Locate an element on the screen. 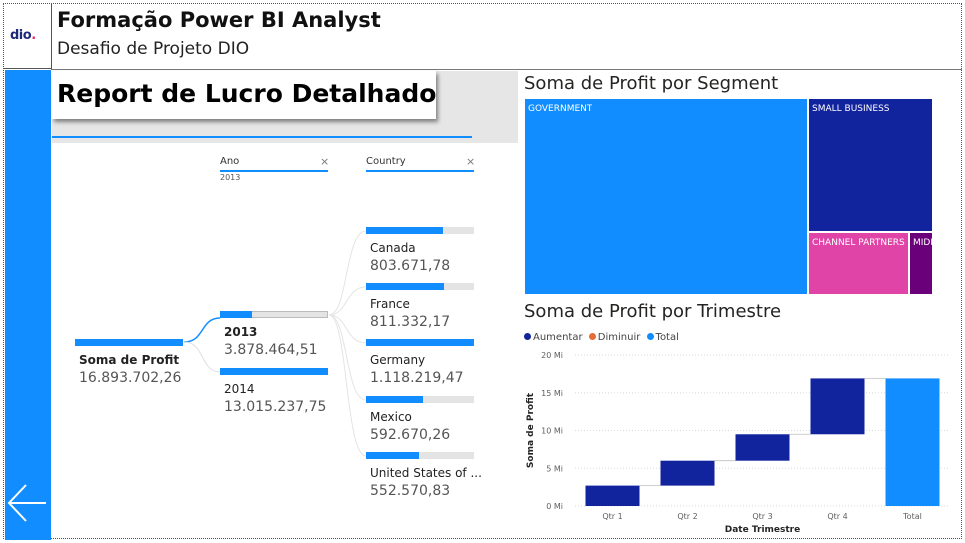 The height and width of the screenshot is (543, 965). treemap-label: SMALL BUSINESS is located at coordinates (851, 109).